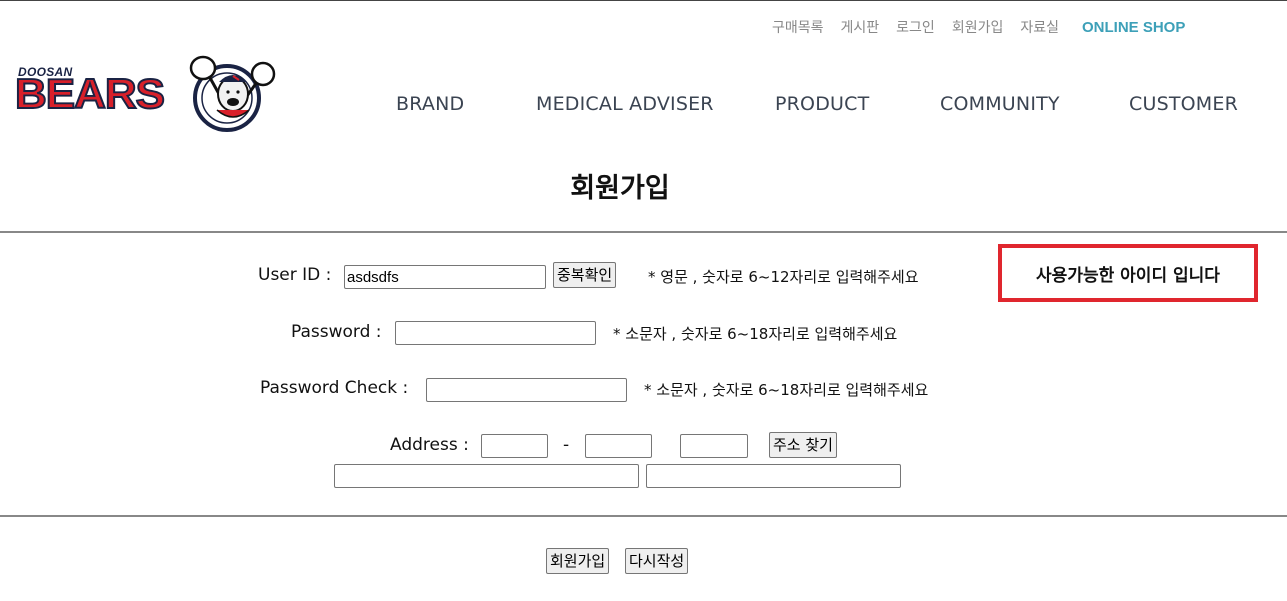  What do you see at coordinates (336, 332) in the screenshot?
I see `password-label: Password :` at bounding box center [336, 332].